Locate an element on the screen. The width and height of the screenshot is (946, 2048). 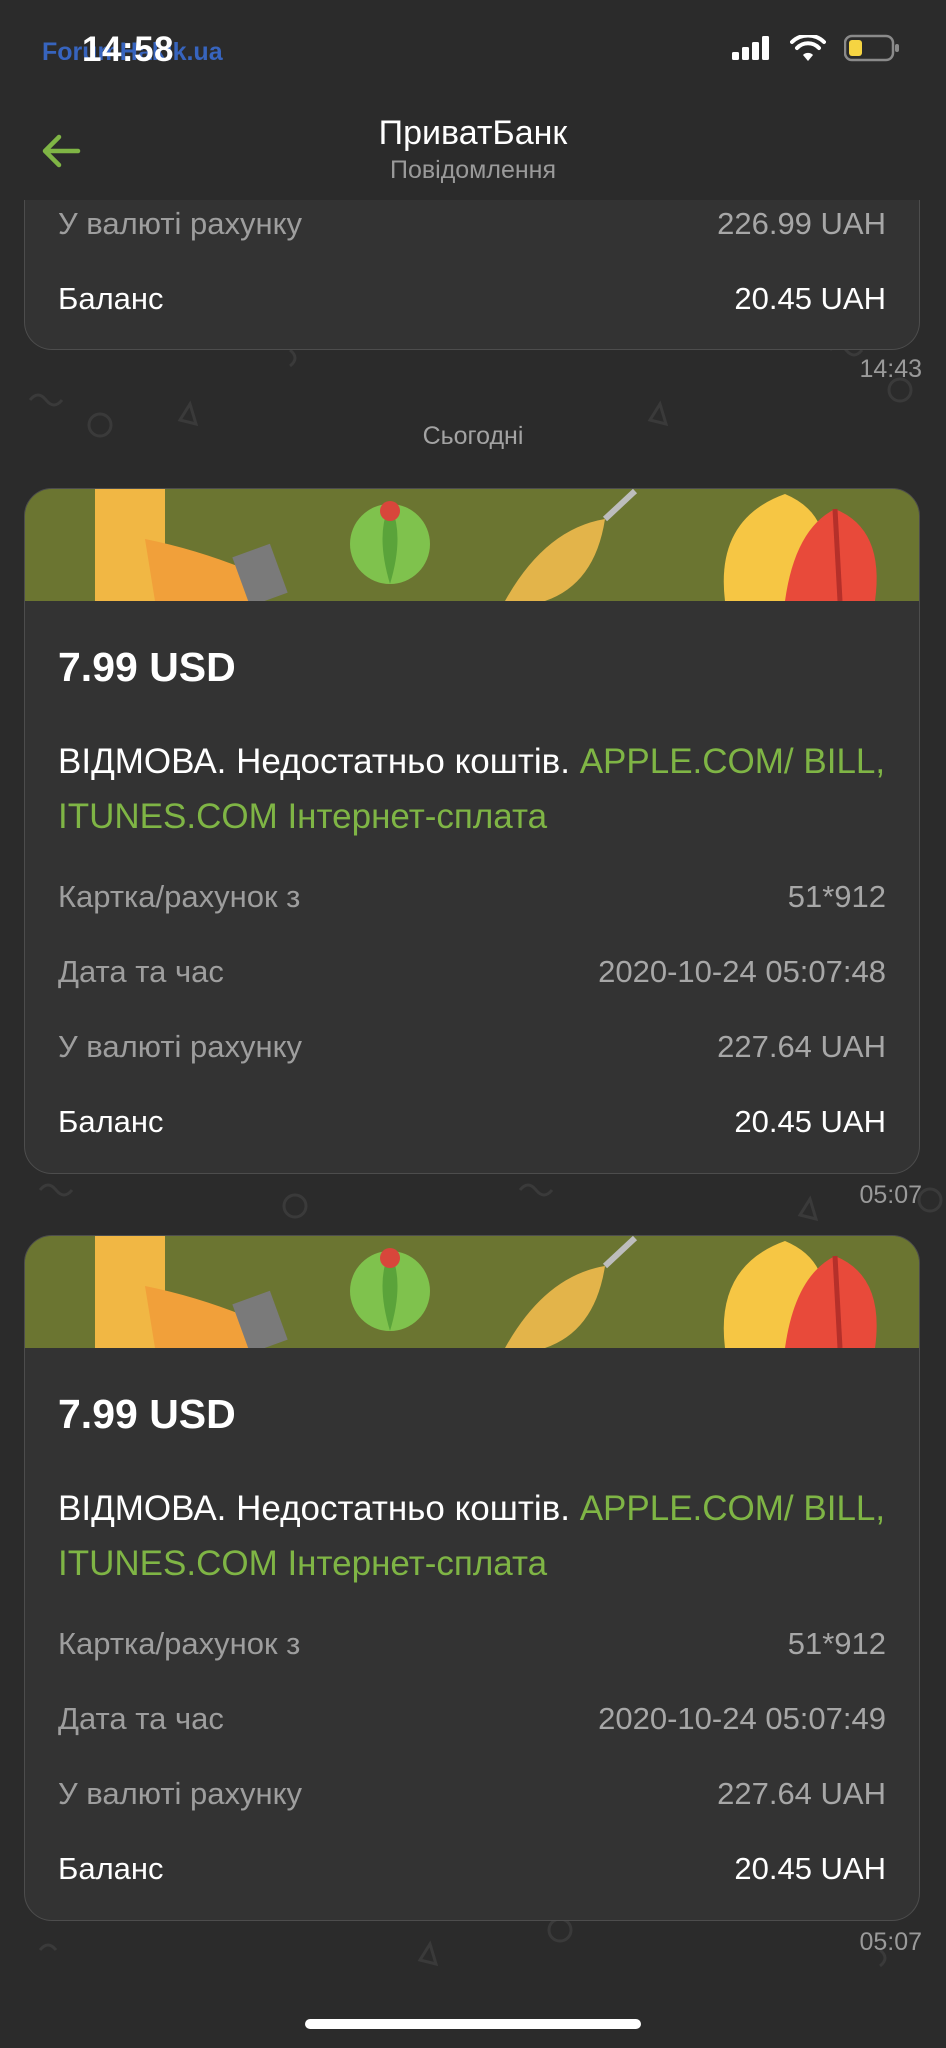
chat-header: ПриватБанк Повідомлення is located at coordinates (473, 150).